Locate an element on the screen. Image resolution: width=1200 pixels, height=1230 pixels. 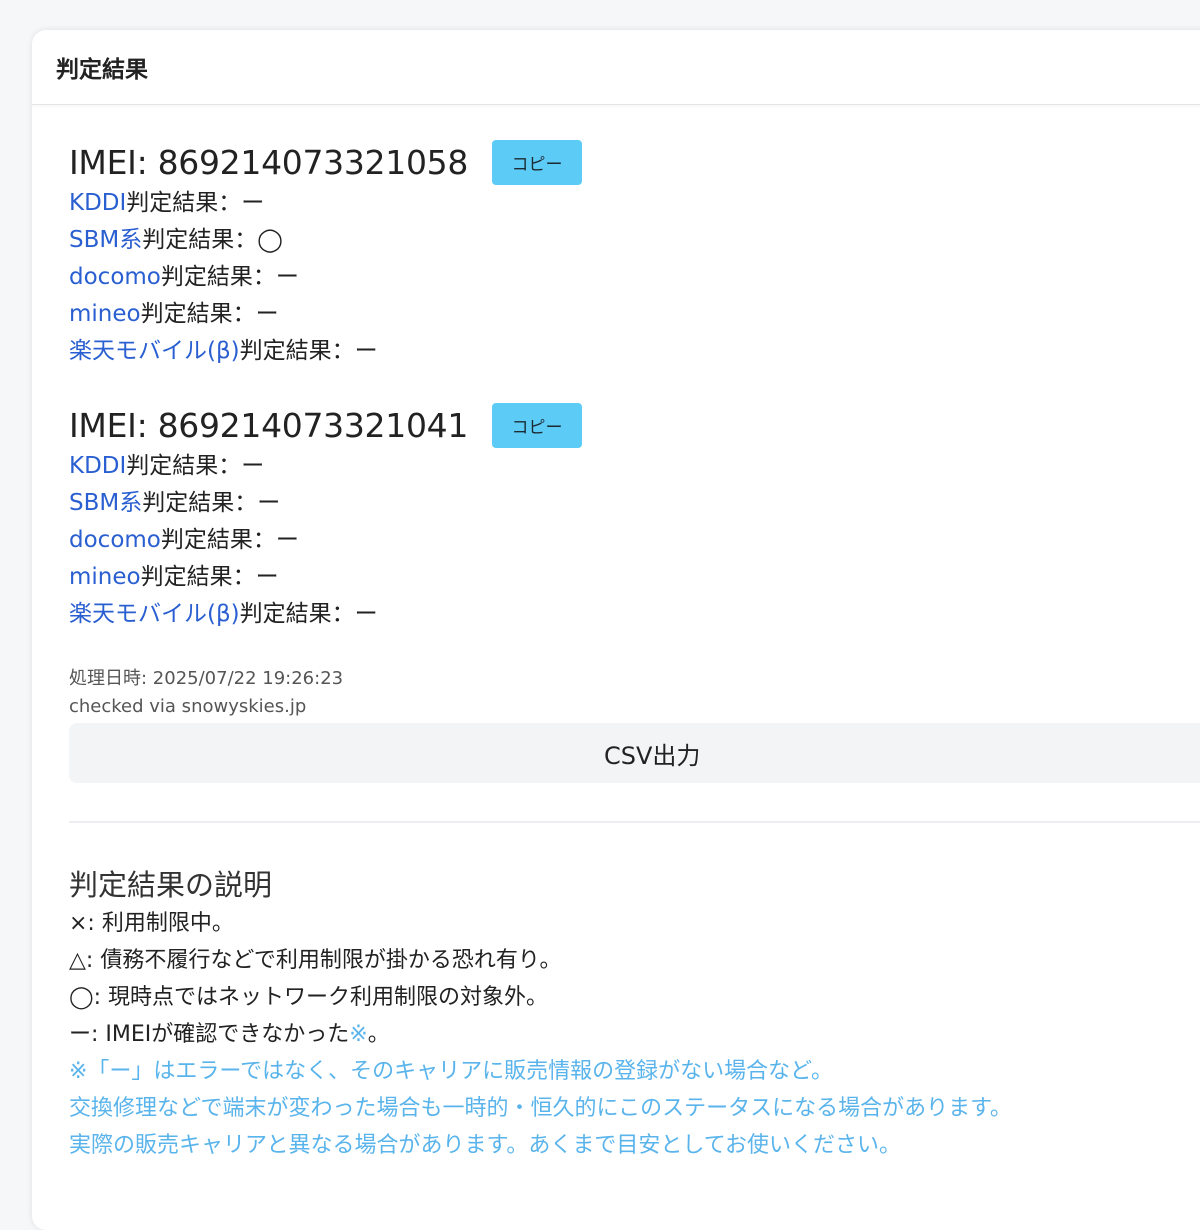
explanation-title: 判定結果の説明 is located at coordinates (171, 885).